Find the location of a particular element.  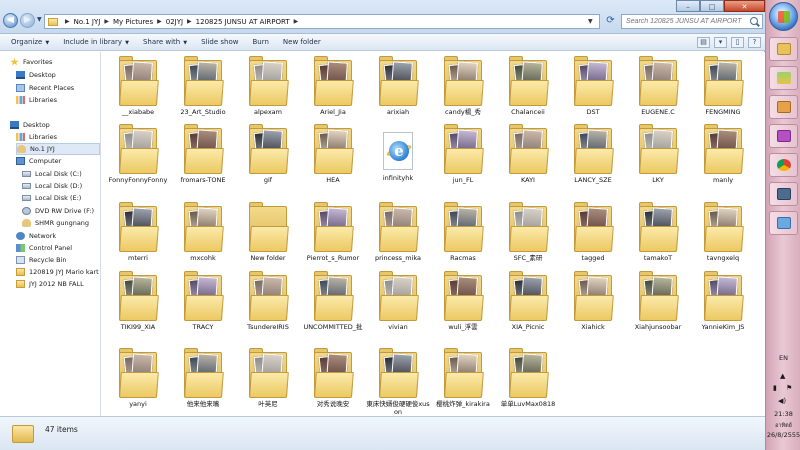

clock-time: 21:38 is located at coordinates (783, 414).